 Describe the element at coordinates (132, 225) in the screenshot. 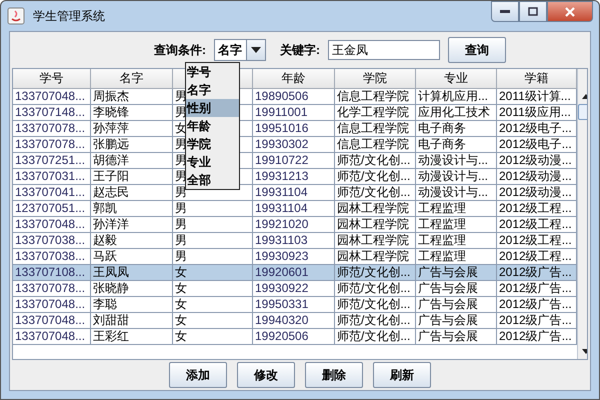

I see `table-cell: 孙洋洋` at that location.